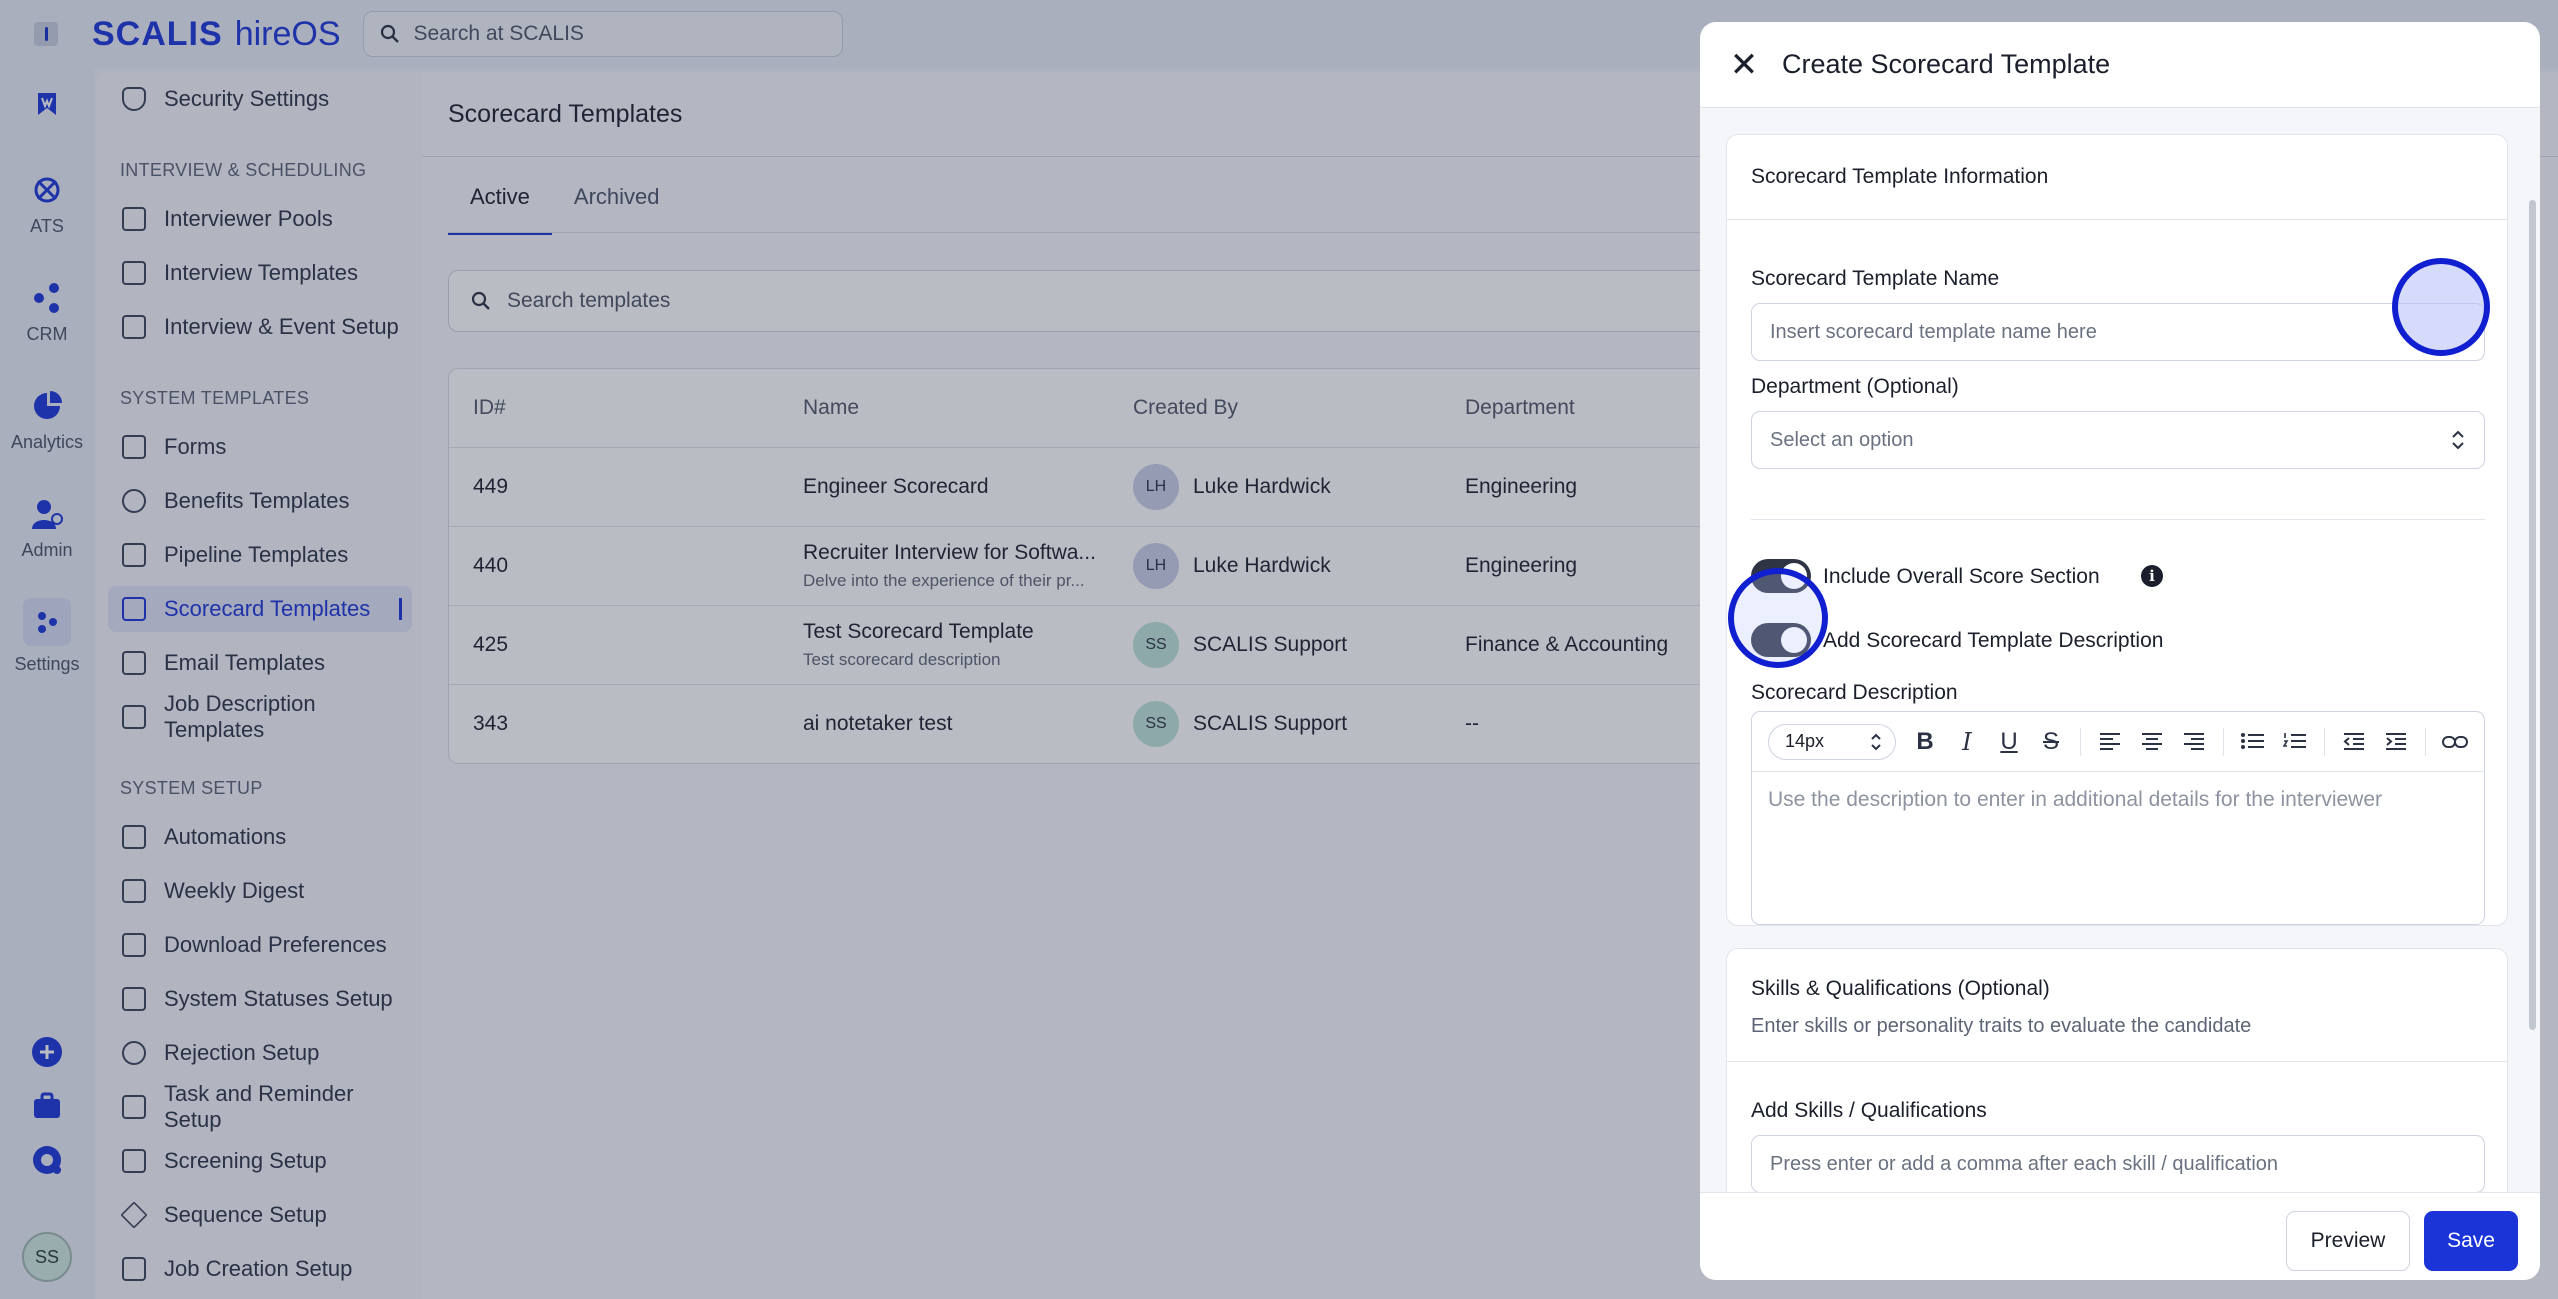 This screenshot has height=1299, width=2558. I want to click on align-left-icon, so click(2110, 742).